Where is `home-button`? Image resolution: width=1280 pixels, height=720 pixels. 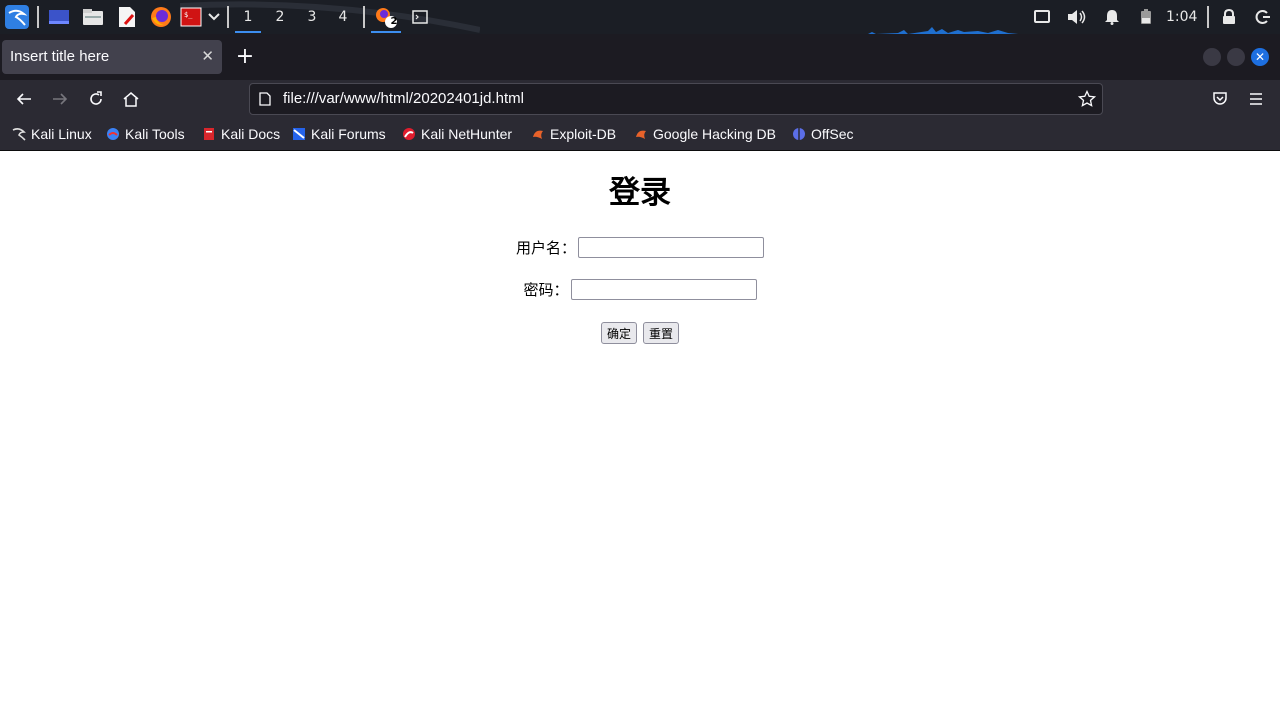 home-button is located at coordinates (131, 99).